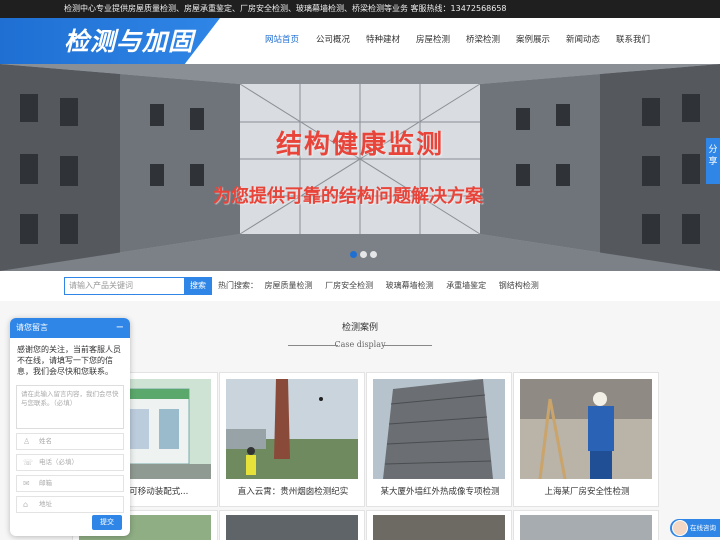  What do you see at coordinates (333, 41) in the screenshot?
I see `nav-about: 公司概况` at bounding box center [333, 41].